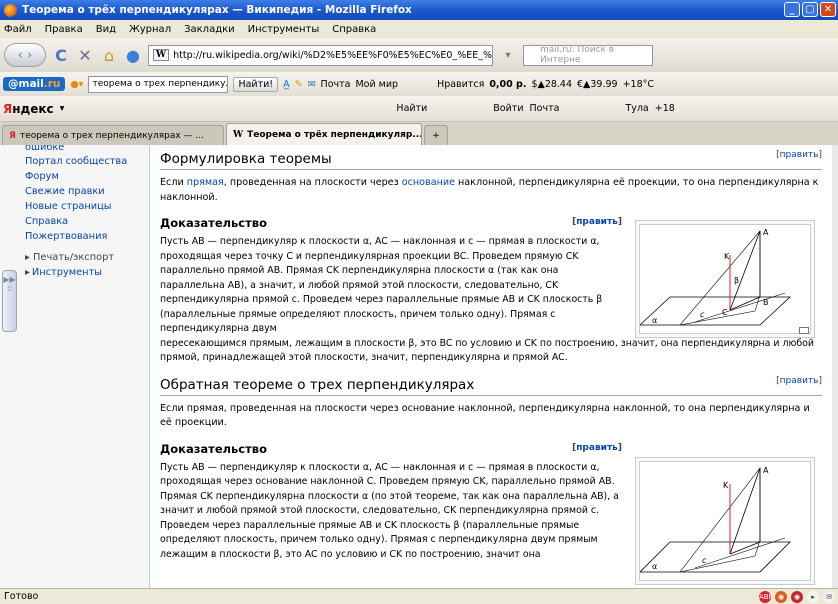 The image size is (838, 604). I want to click on label-A: A, so click(766, 470).